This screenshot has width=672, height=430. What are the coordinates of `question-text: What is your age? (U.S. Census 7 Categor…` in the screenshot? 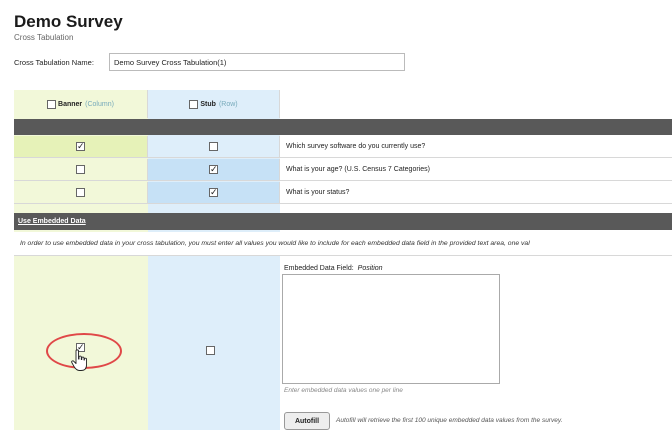 It's located at (358, 169).